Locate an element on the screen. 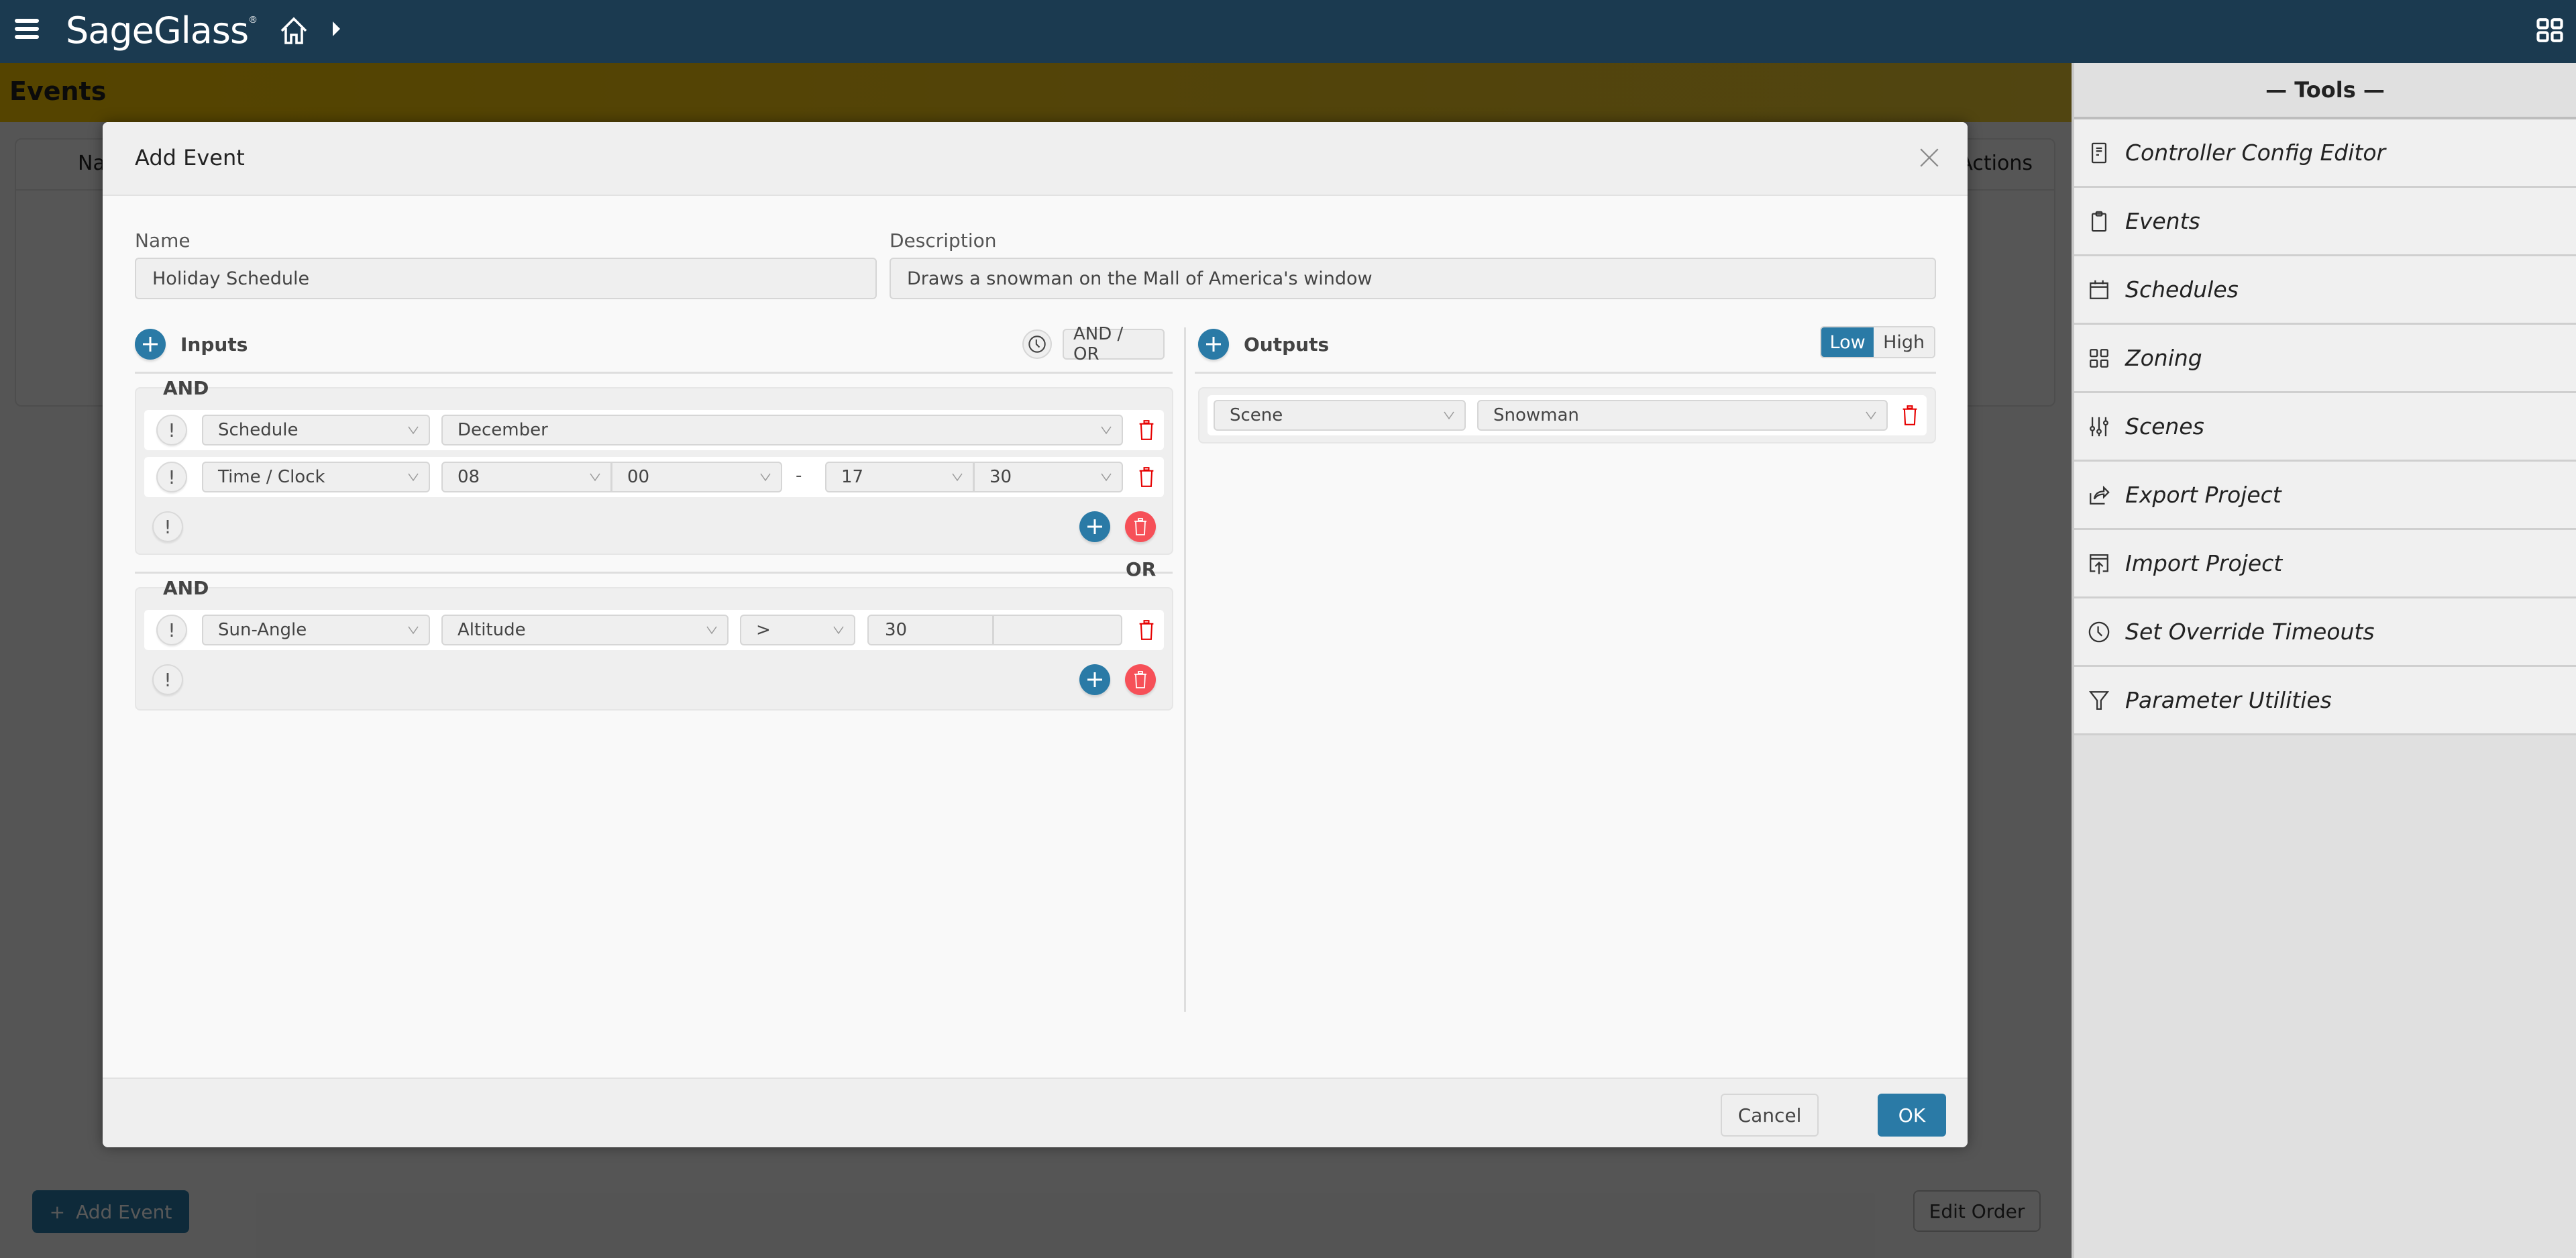 The width and height of the screenshot is (2576, 1258). filter-icon is located at coordinates (2099, 700).